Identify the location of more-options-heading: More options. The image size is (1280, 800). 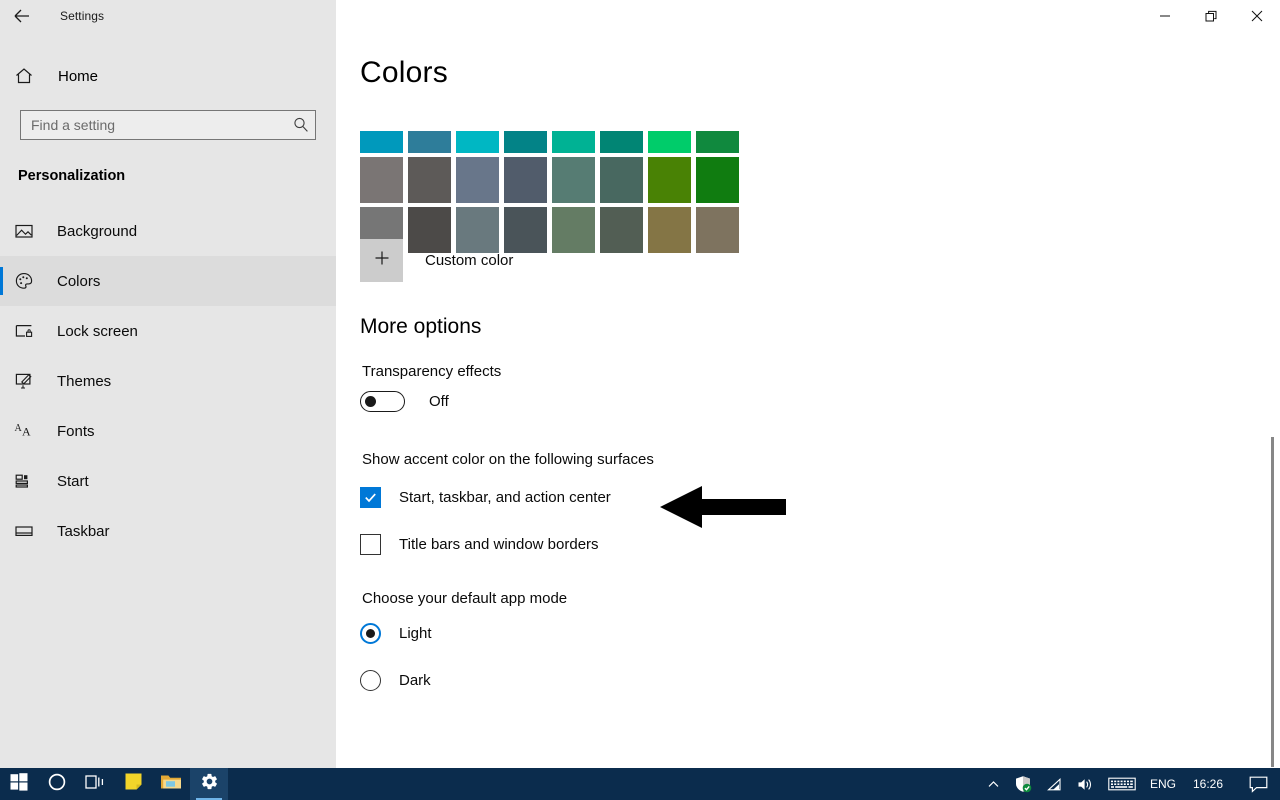
(421, 326).